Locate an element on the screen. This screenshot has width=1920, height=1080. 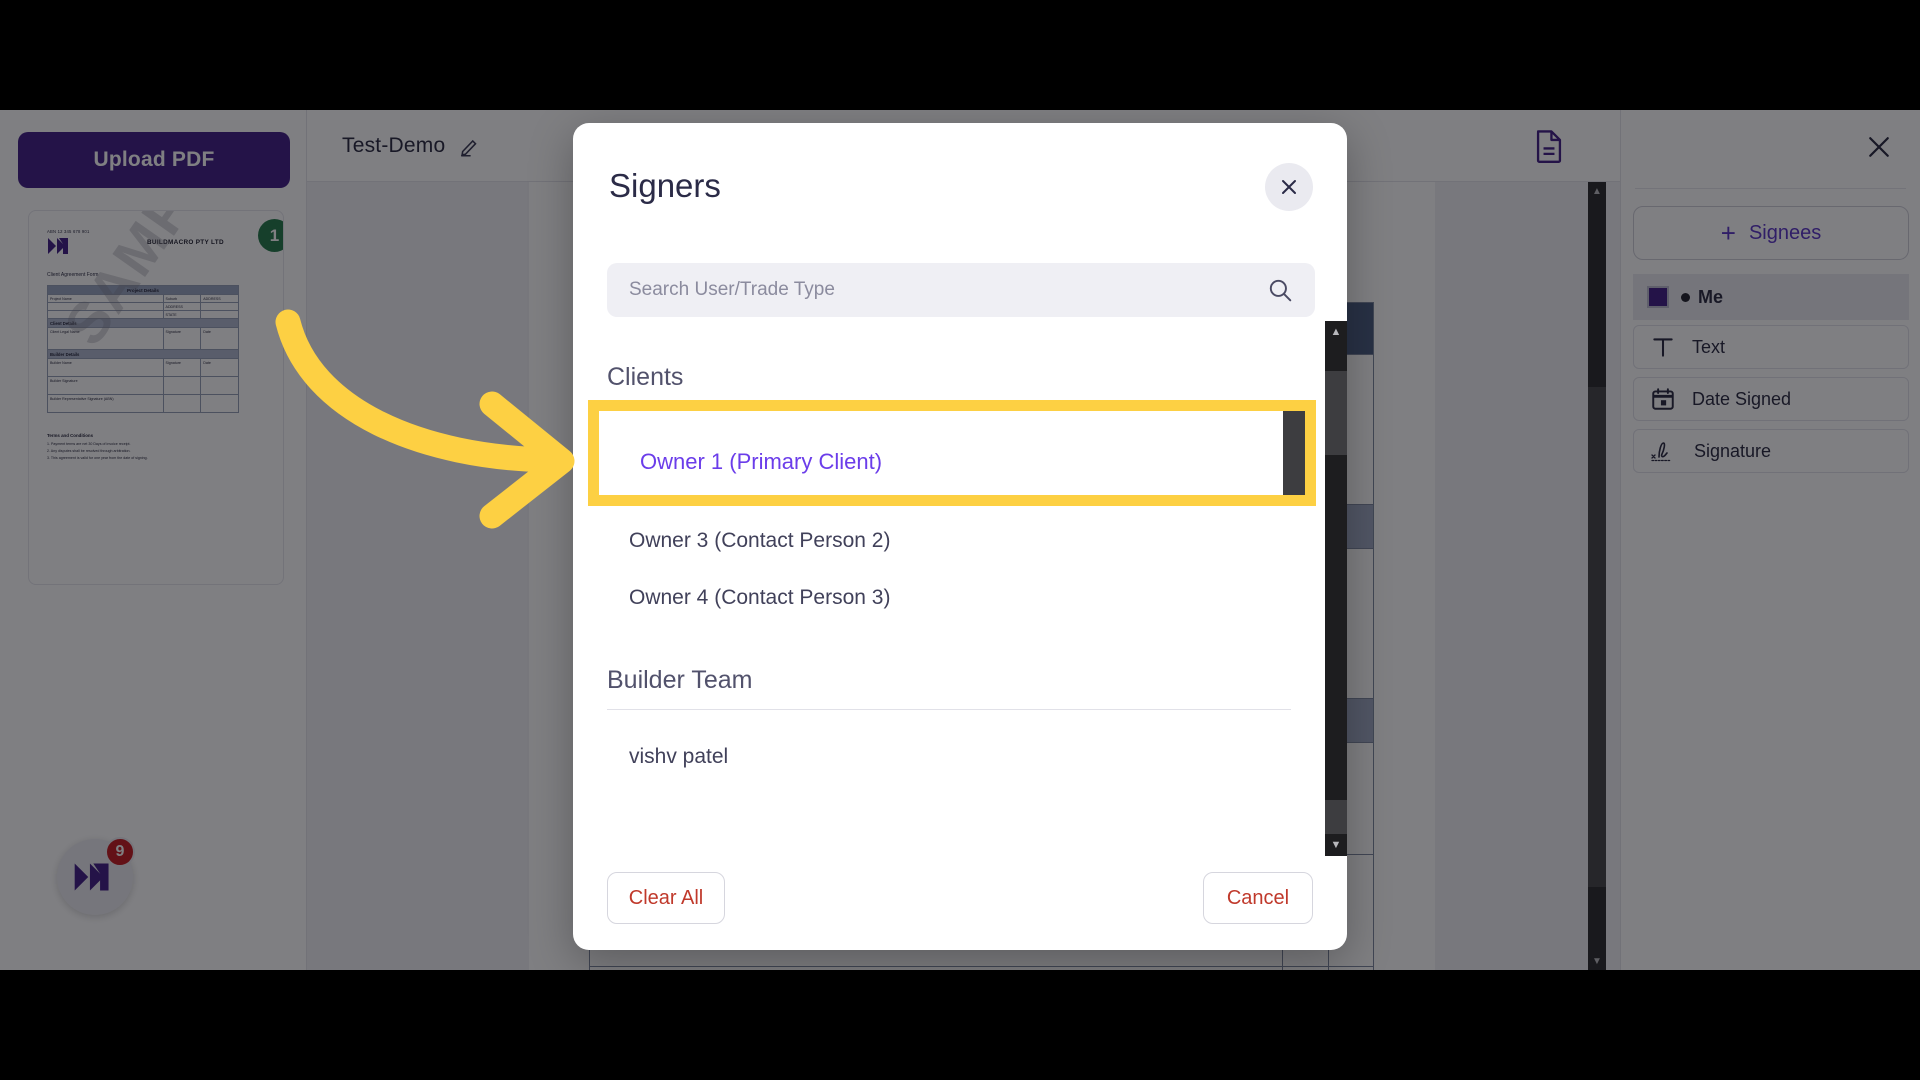
add-signees-label: Signees is located at coordinates (1785, 232).